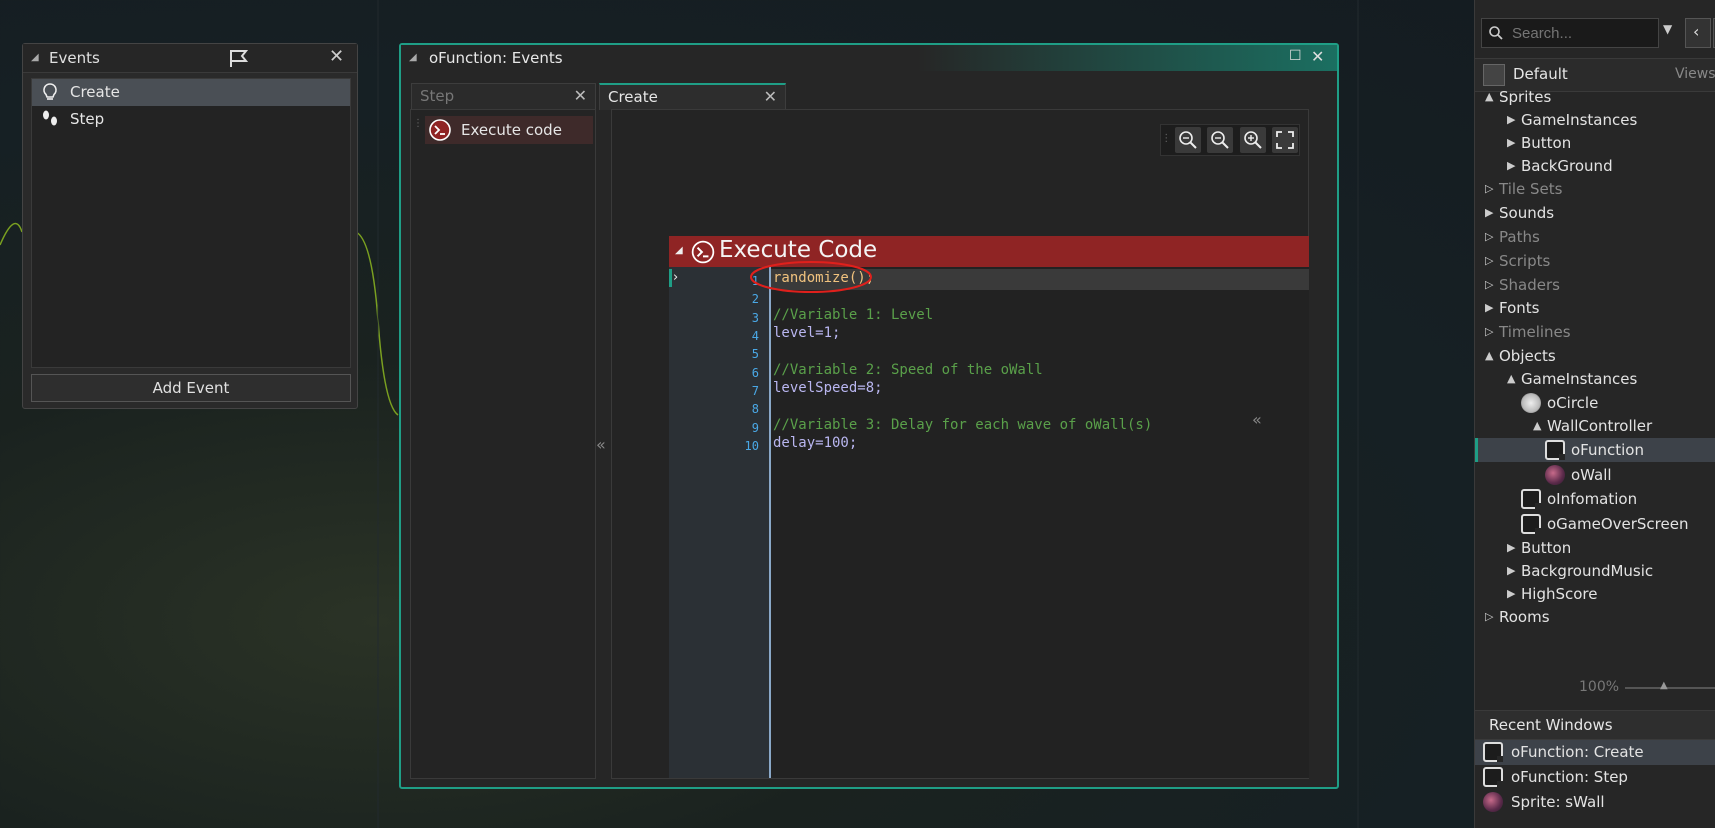  What do you see at coordinates (828, 388) in the screenshot?
I see `code-line: levelSpeed=8;` at bounding box center [828, 388].